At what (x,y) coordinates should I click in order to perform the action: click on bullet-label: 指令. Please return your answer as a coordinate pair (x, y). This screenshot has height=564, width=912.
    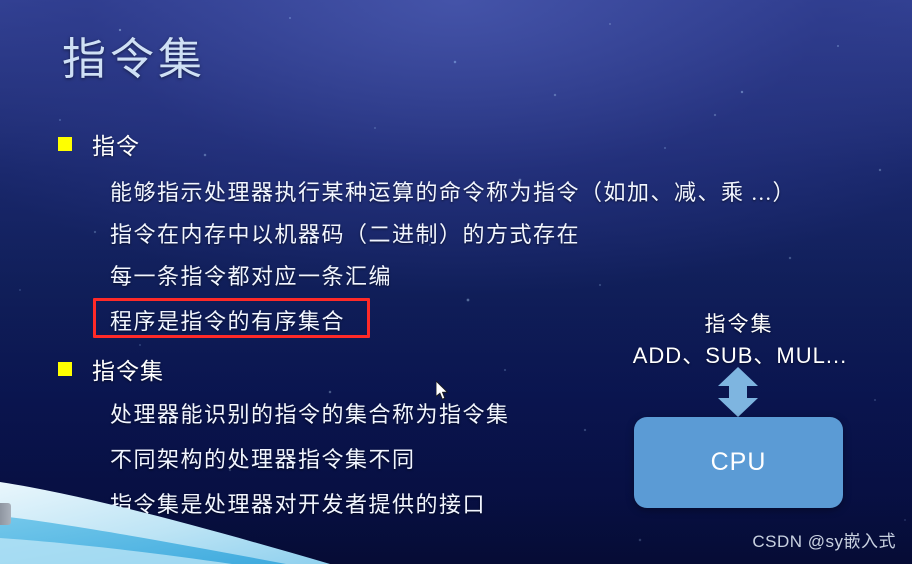
    Looking at the image, I should click on (116, 146).